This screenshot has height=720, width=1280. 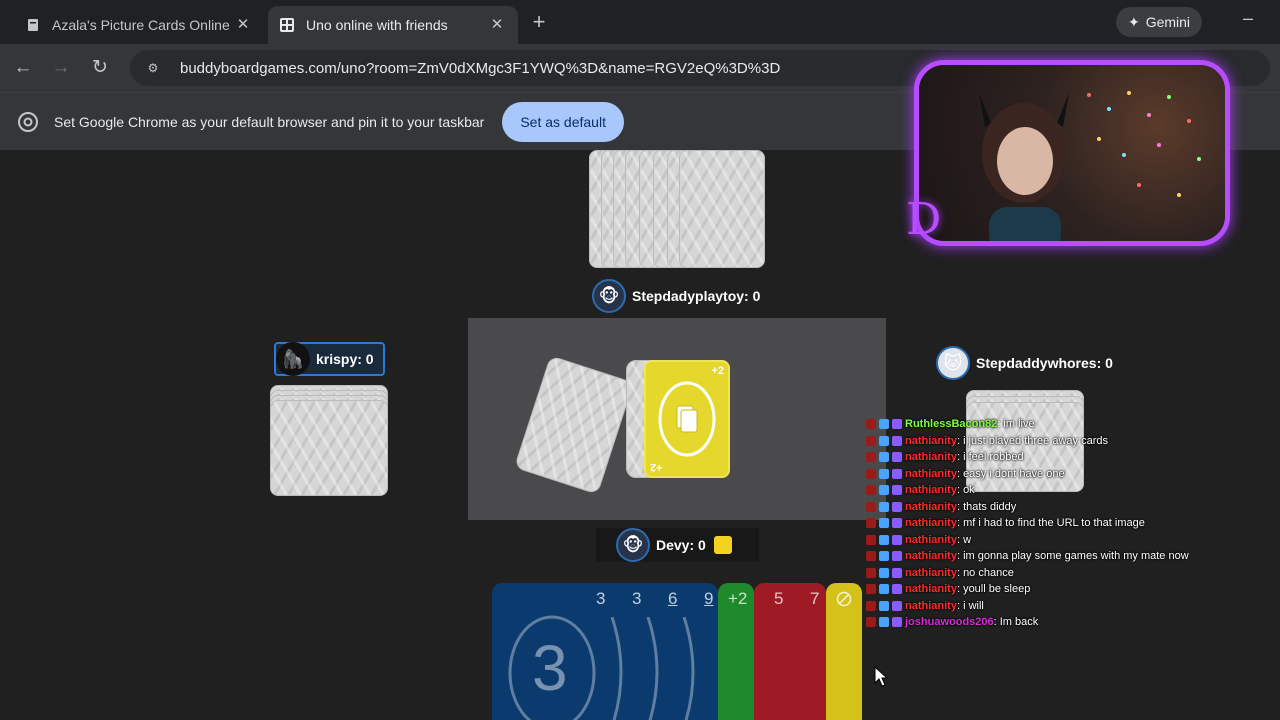 I want to click on forward-arrow-icon: →, so click(x=61, y=68).